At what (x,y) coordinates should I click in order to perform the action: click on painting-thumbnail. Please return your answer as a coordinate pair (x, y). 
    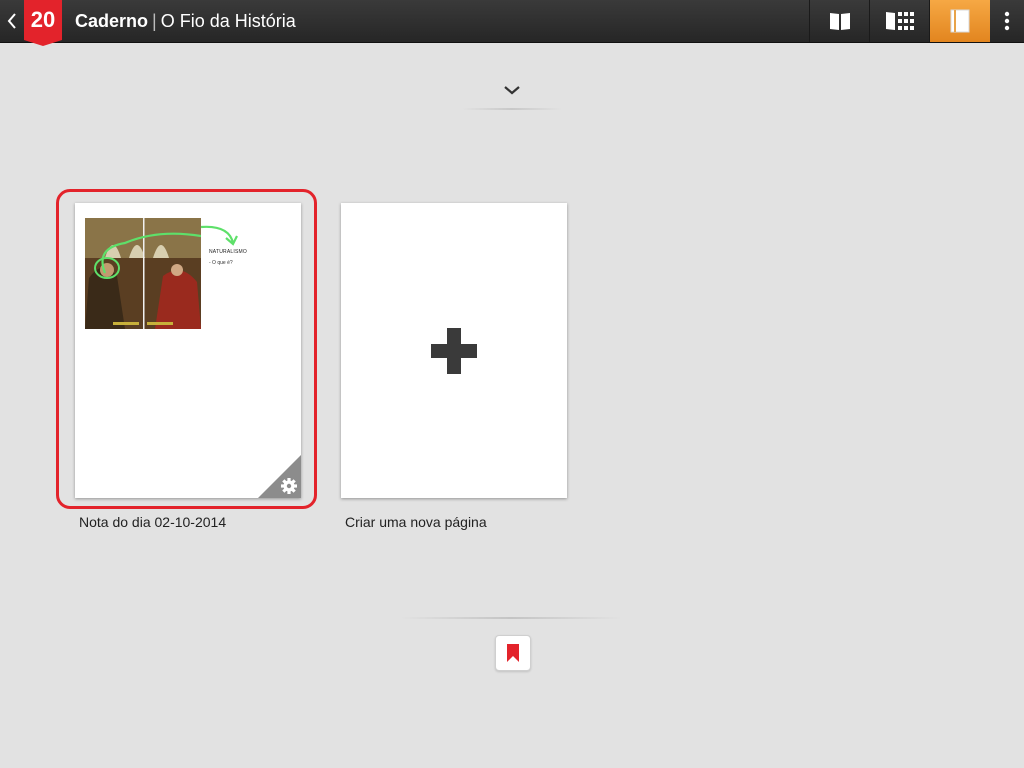
    Looking at the image, I should click on (143, 273).